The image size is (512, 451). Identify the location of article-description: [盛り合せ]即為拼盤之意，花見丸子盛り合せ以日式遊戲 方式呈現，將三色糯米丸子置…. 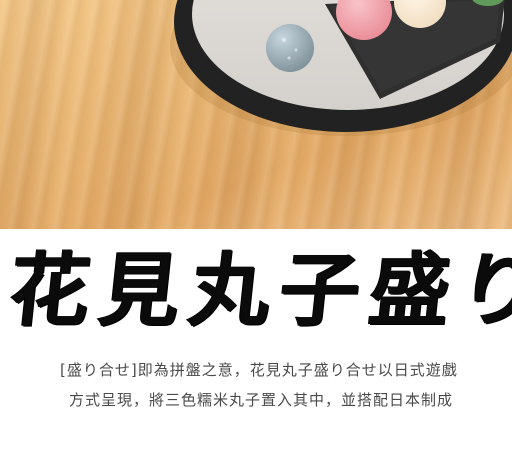
(256, 385).